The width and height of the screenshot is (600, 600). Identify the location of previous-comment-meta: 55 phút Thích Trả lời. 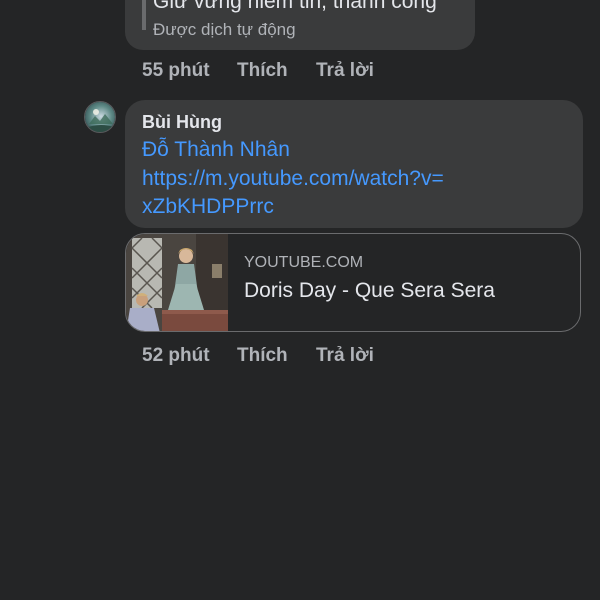
(258, 71).